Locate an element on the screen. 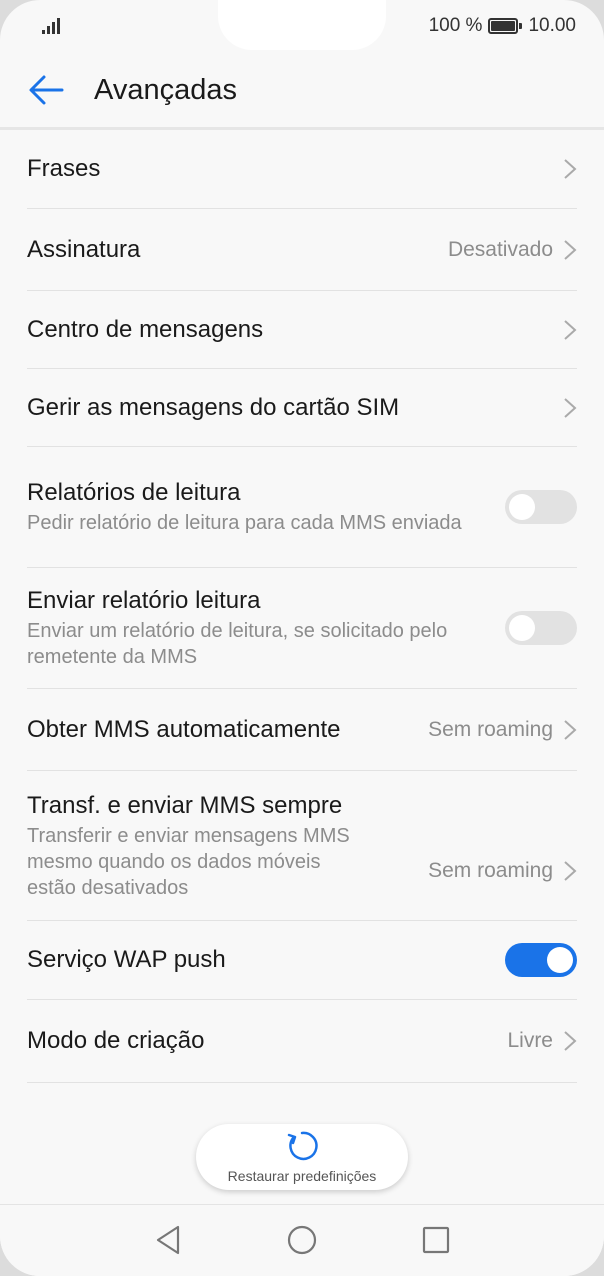 This screenshot has width=604, height=1276. setting-auto-mms: Obter MMS automaticamente Sem roaming is located at coordinates (302, 730).